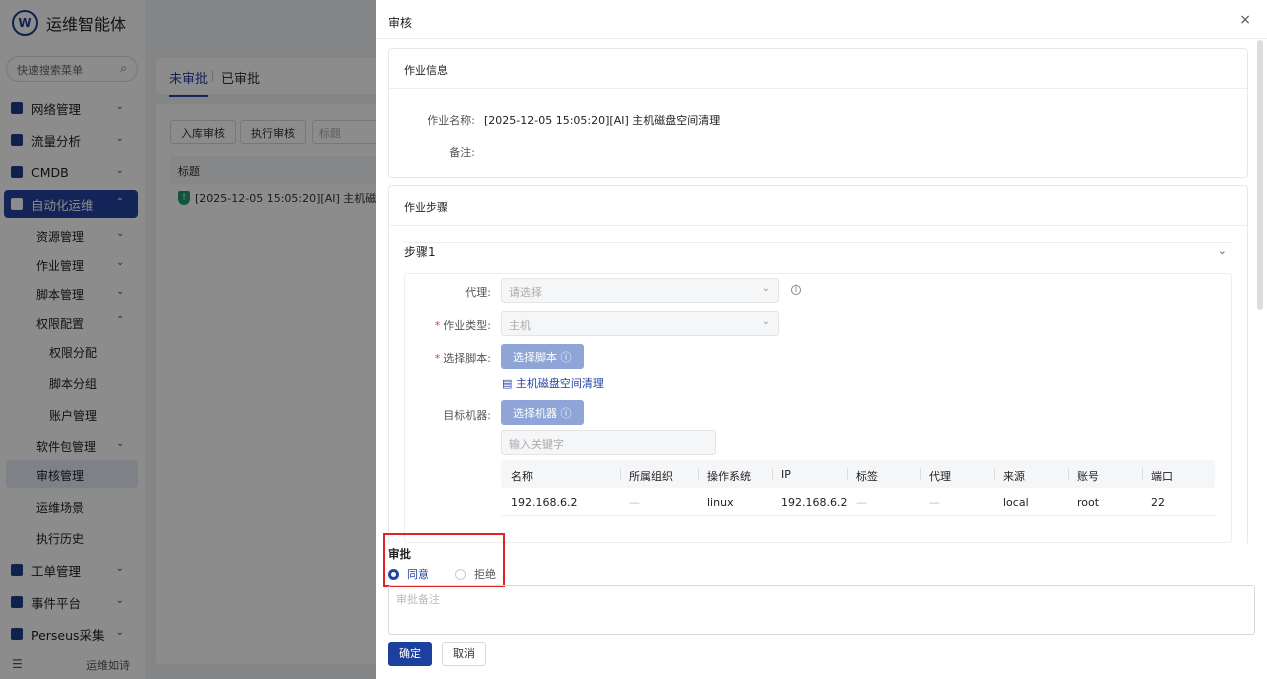 The image size is (1267, 679). I want to click on select-machine-button: 选择机器 ⓘ, so click(542, 412).